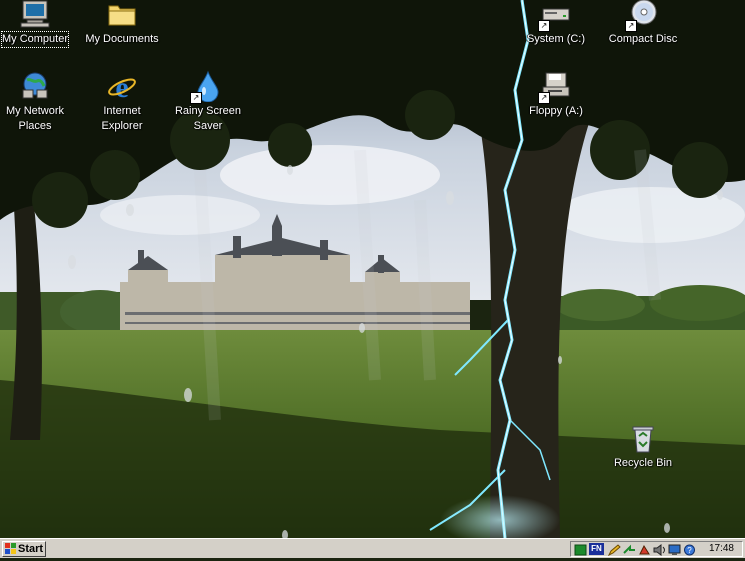  What do you see at coordinates (122, 15) in the screenshot?
I see `folder-icon` at bounding box center [122, 15].